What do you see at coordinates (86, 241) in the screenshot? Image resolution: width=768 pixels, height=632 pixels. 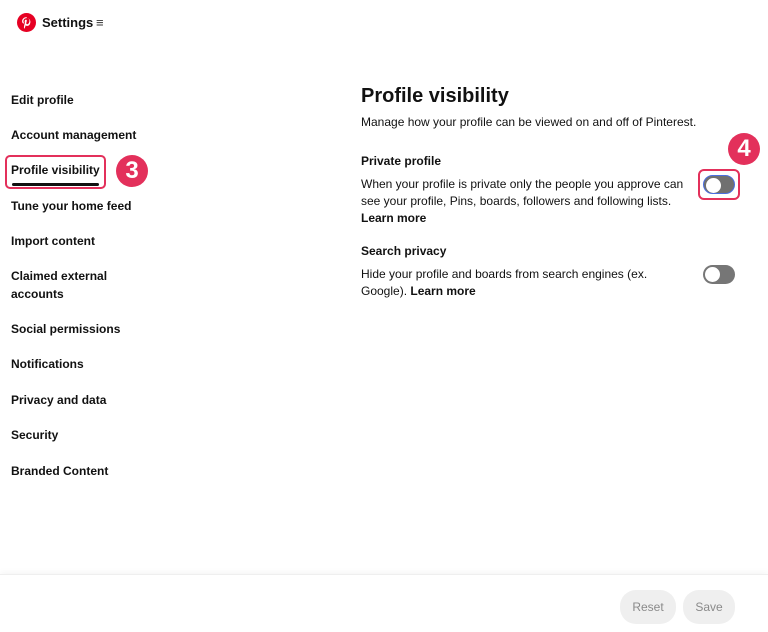 I see `sidebar-item-import-content: Import content` at bounding box center [86, 241].